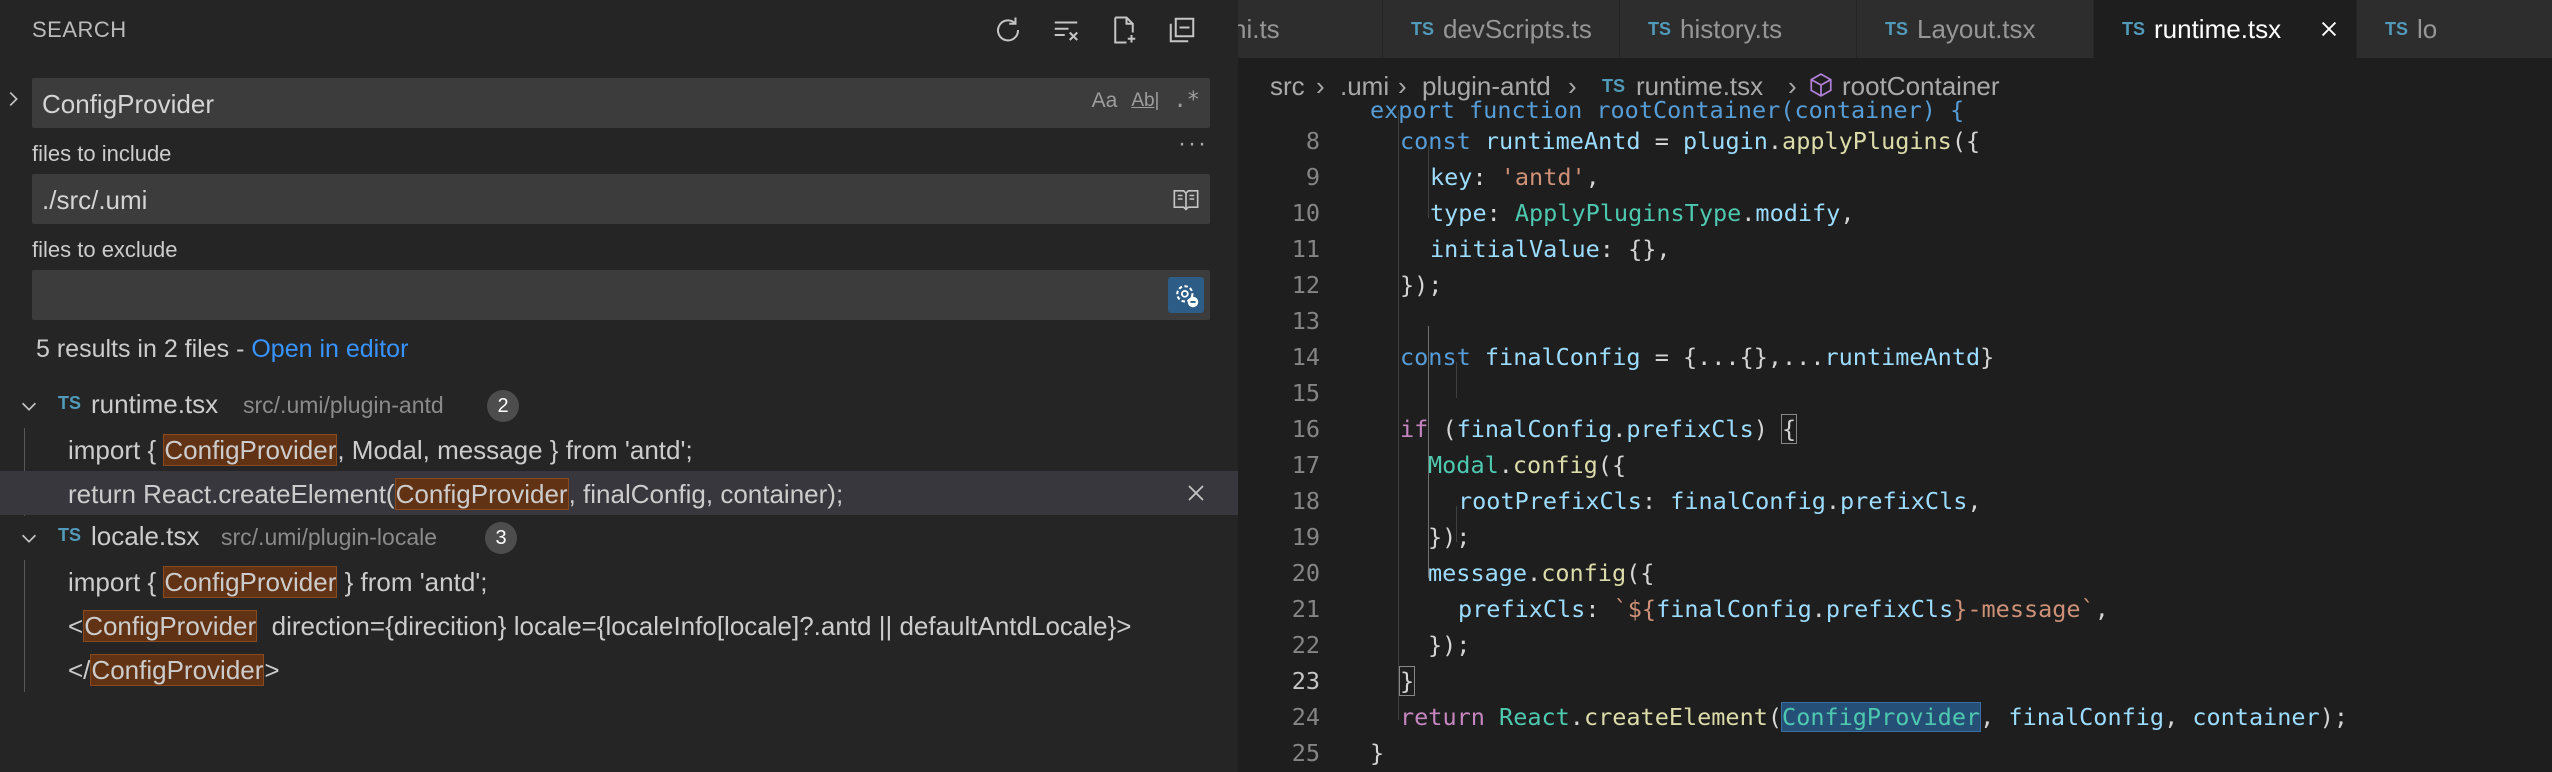  What do you see at coordinates (1305, 573) in the screenshot?
I see `line-number: 20` at bounding box center [1305, 573].